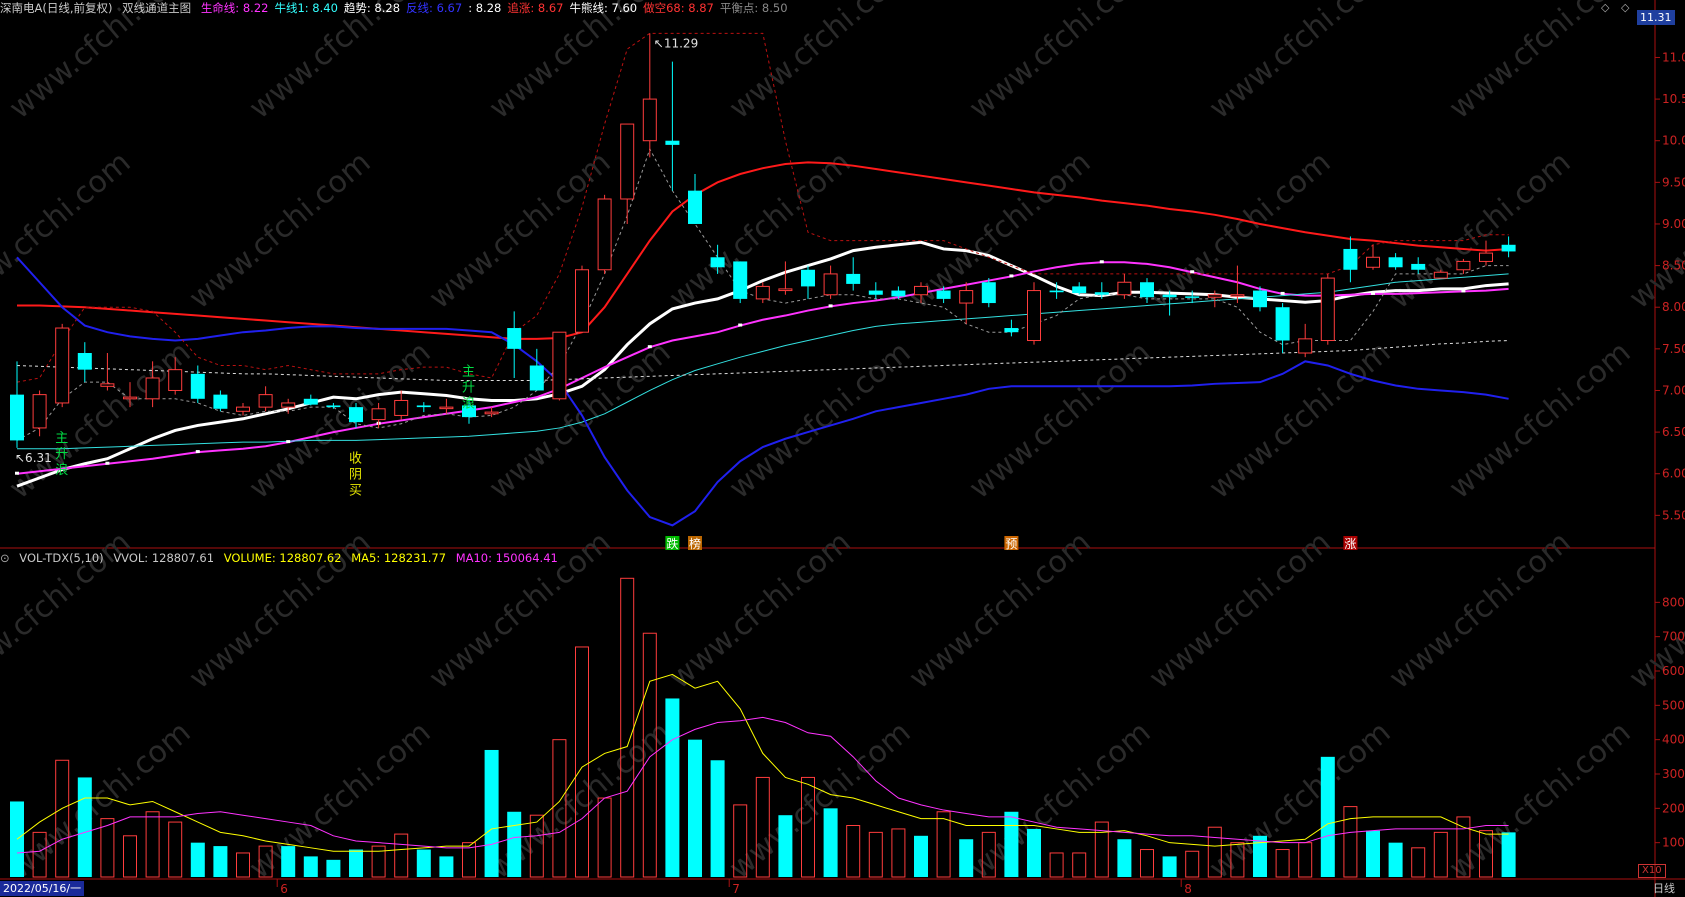 The width and height of the screenshot is (1685, 897). What do you see at coordinates (468, 387) in the screenshot?
I see `signal-label: 升` at bounding box center [468, 387].